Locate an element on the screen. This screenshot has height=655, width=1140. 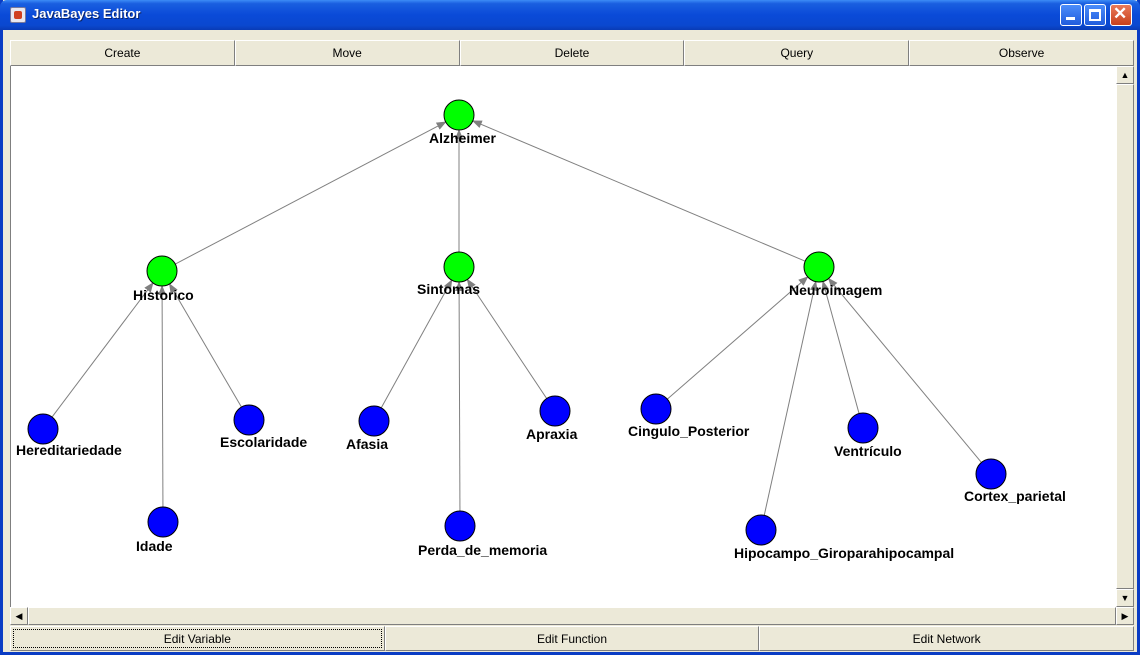
close-button: ✕ is located at coordinates (1121, 15).